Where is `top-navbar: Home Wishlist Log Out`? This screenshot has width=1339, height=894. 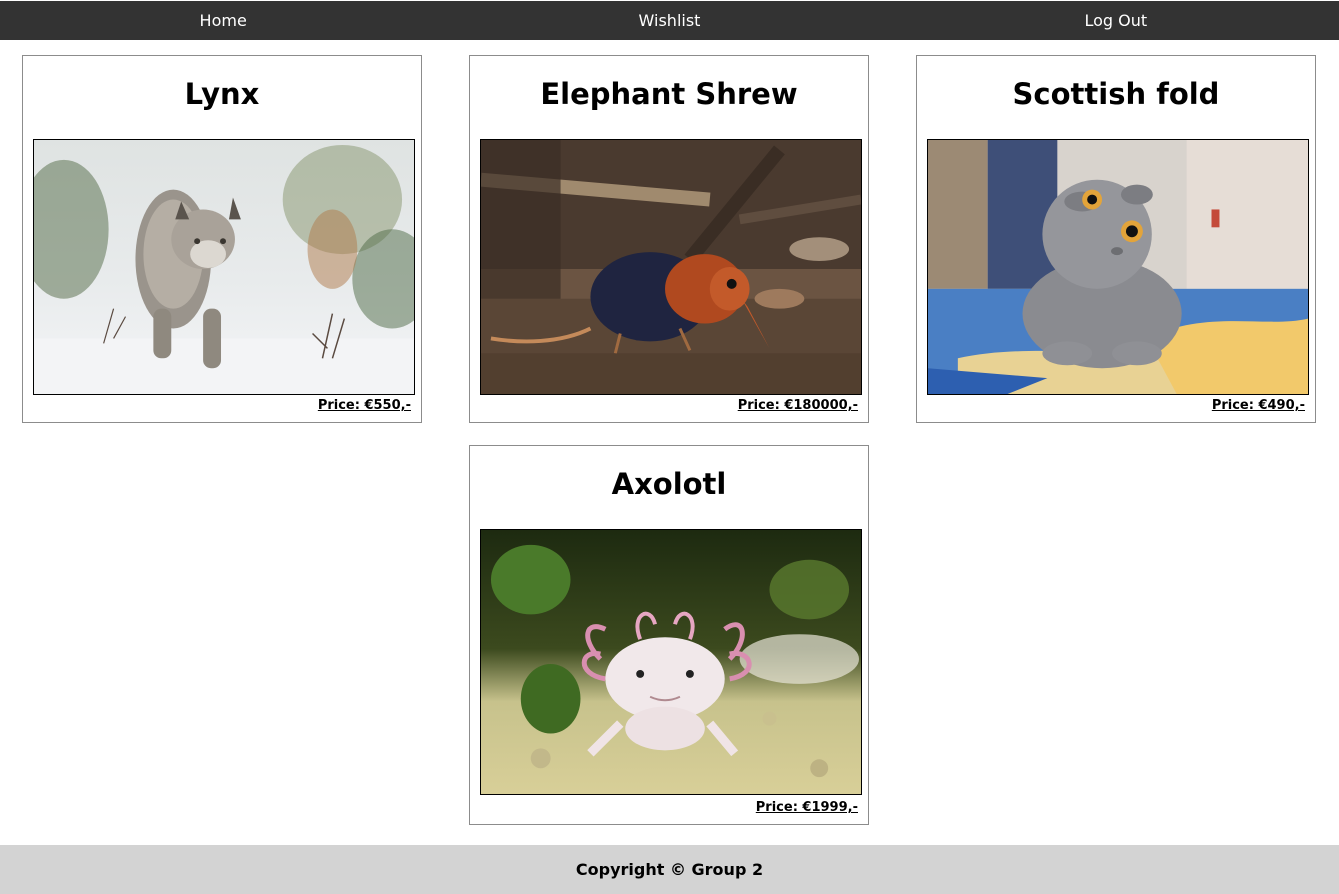
top-navbar: Home Wishlist Log Out is located at coordinates (669, 20).